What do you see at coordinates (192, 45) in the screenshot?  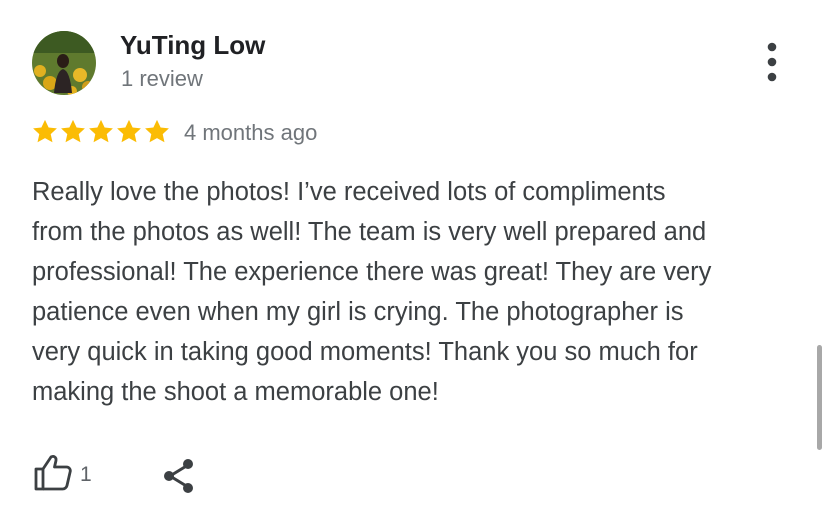 I see `author-name: YuTing Low` at bounding box center [192, 45].